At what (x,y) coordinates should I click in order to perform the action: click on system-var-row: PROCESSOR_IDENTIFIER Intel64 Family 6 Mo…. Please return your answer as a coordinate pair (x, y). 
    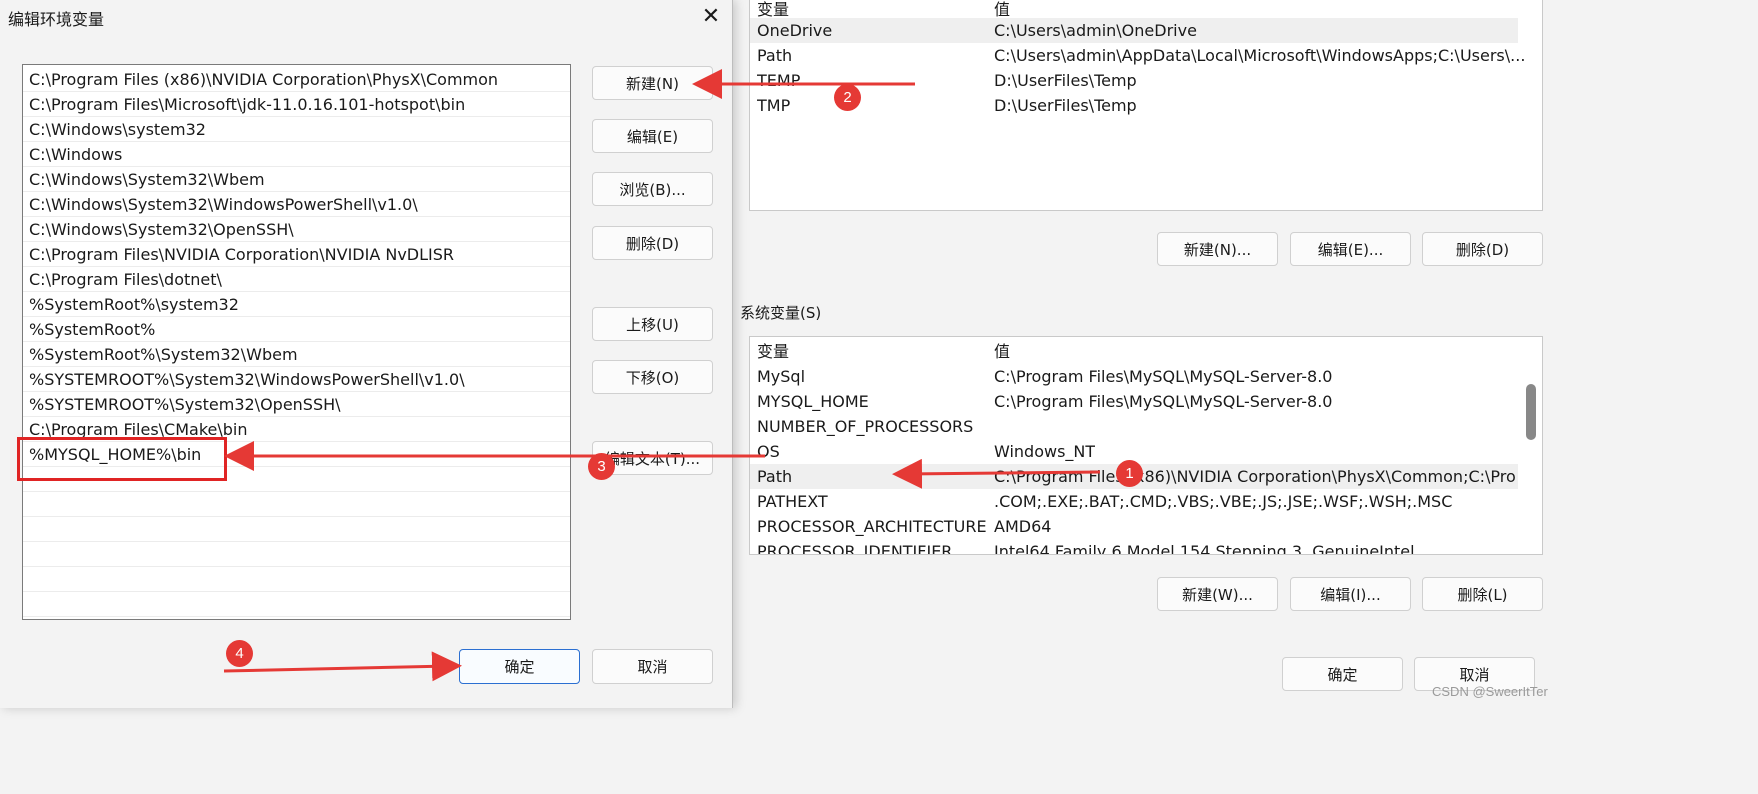
    Looking at the image, I should click on (1146, 546).